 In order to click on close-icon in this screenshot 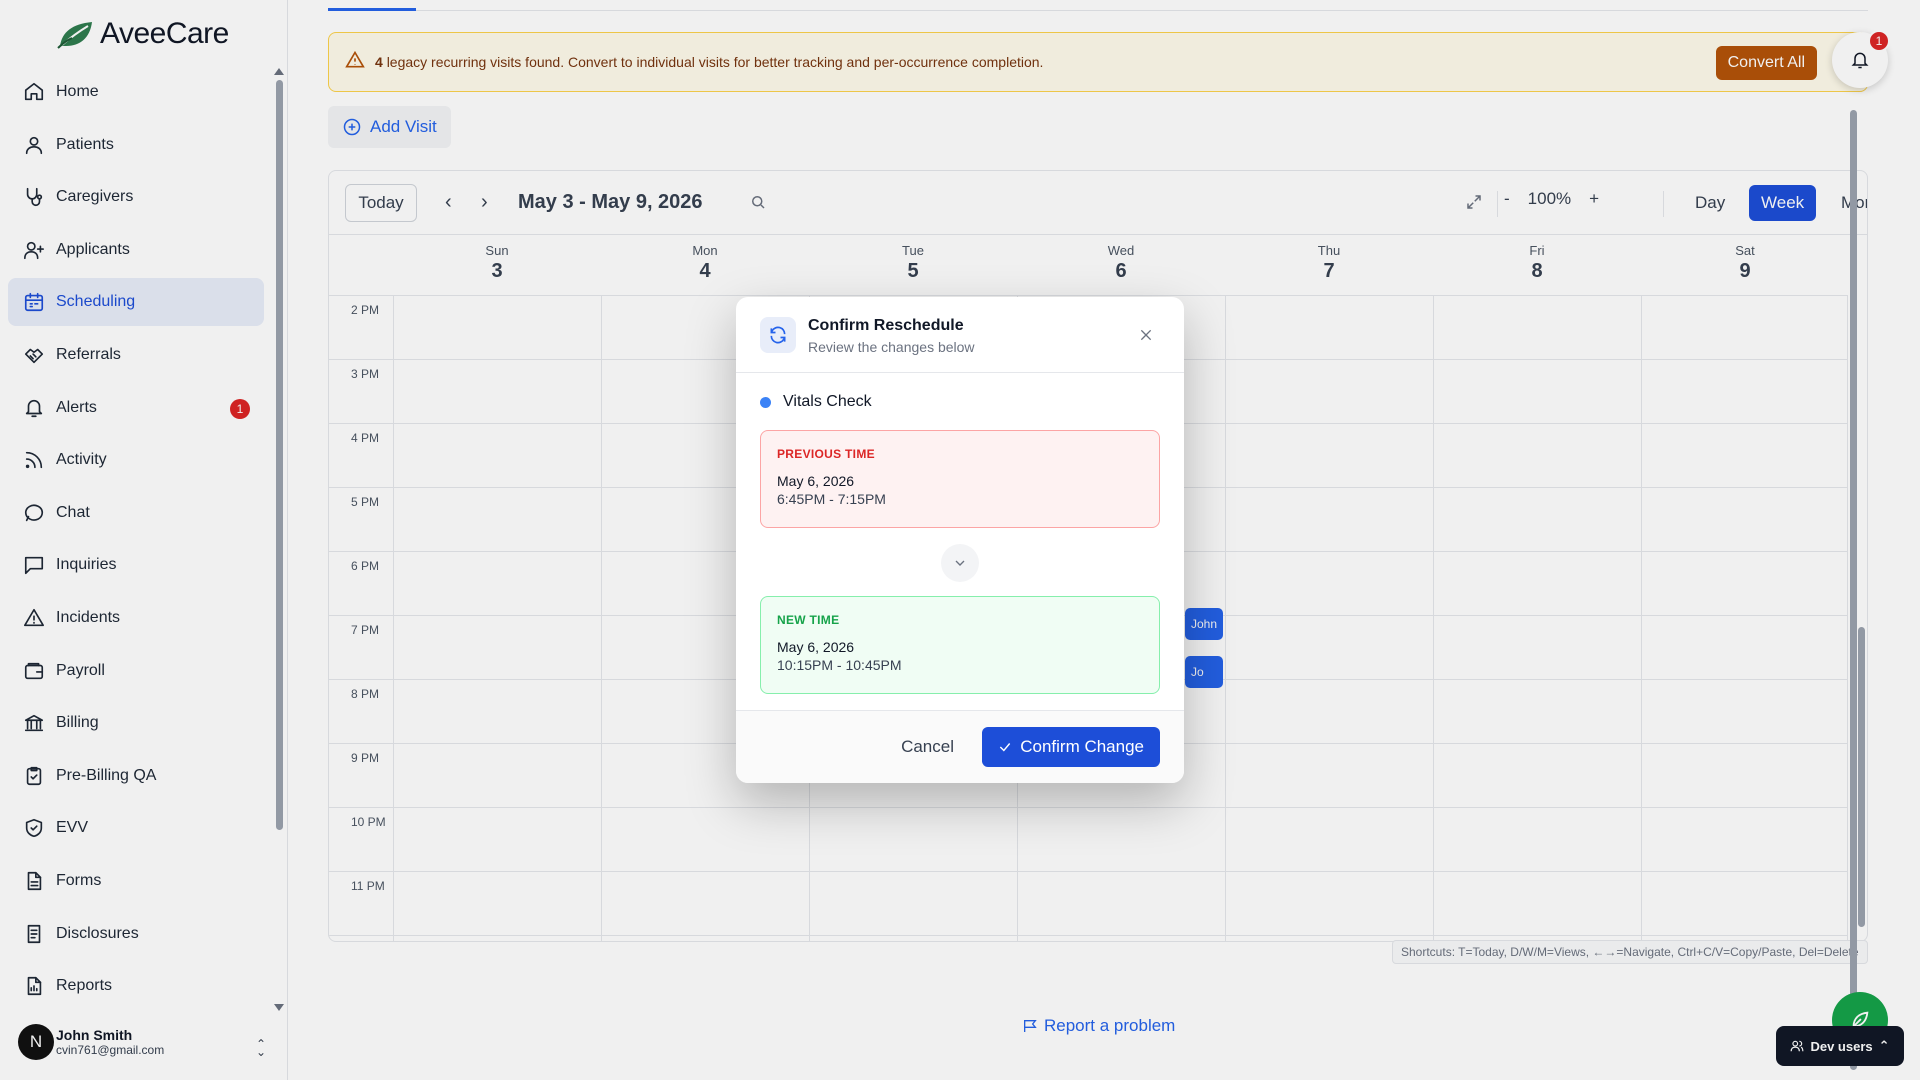, I will do `click(1146, 337)`.